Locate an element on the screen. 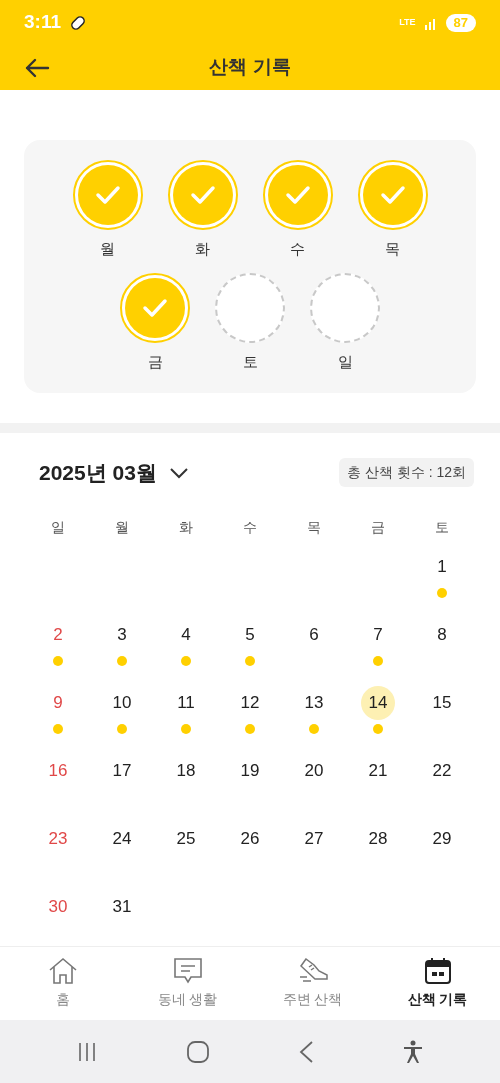  recent-apps-icon is located at coordinates (87, 1051).